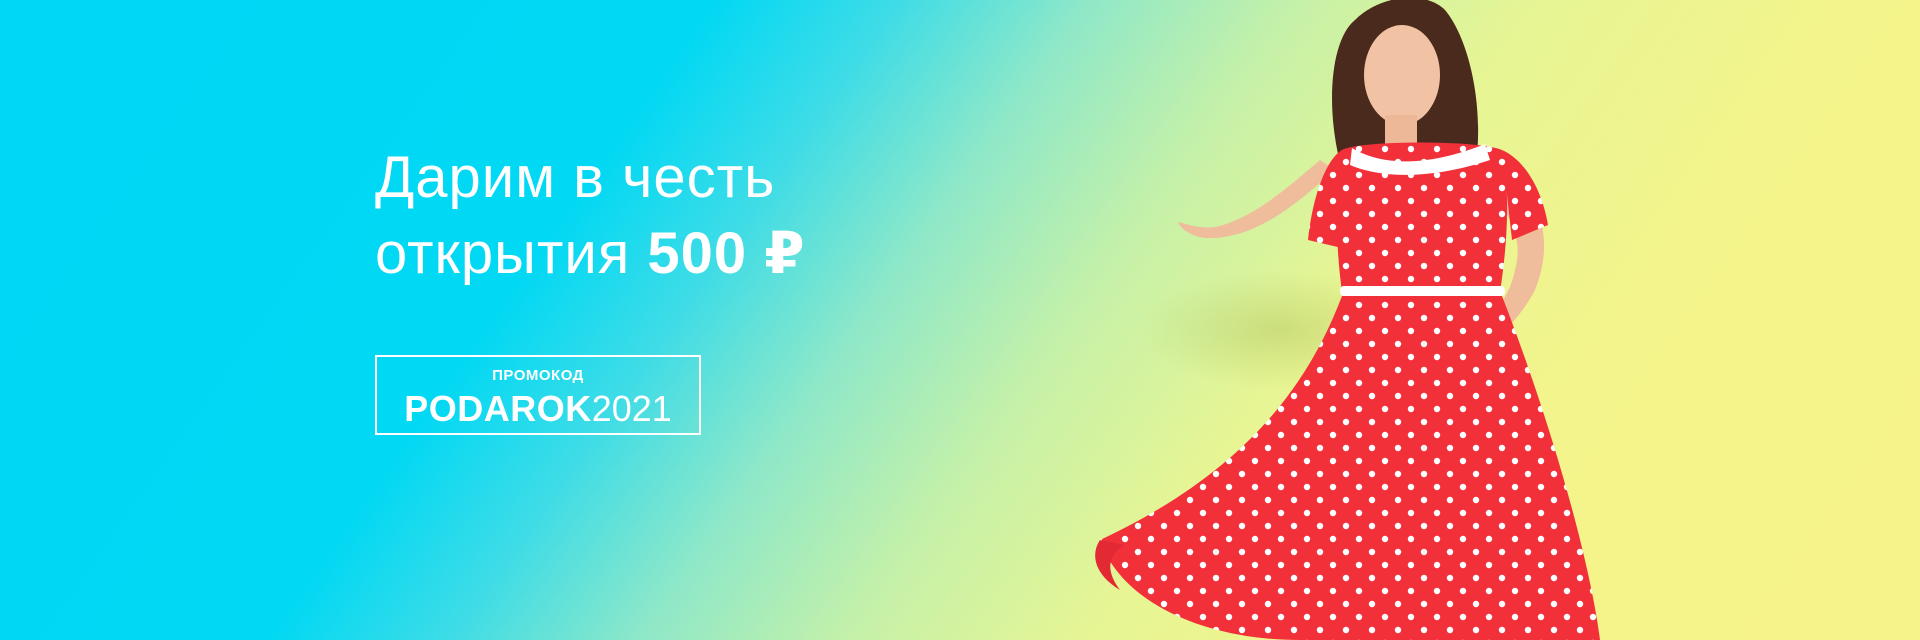  What do you see at coordinates (575, 177) in the screenshot?
I see `headline-line-1: Дарим в честь` at bounding box center [575, 177].